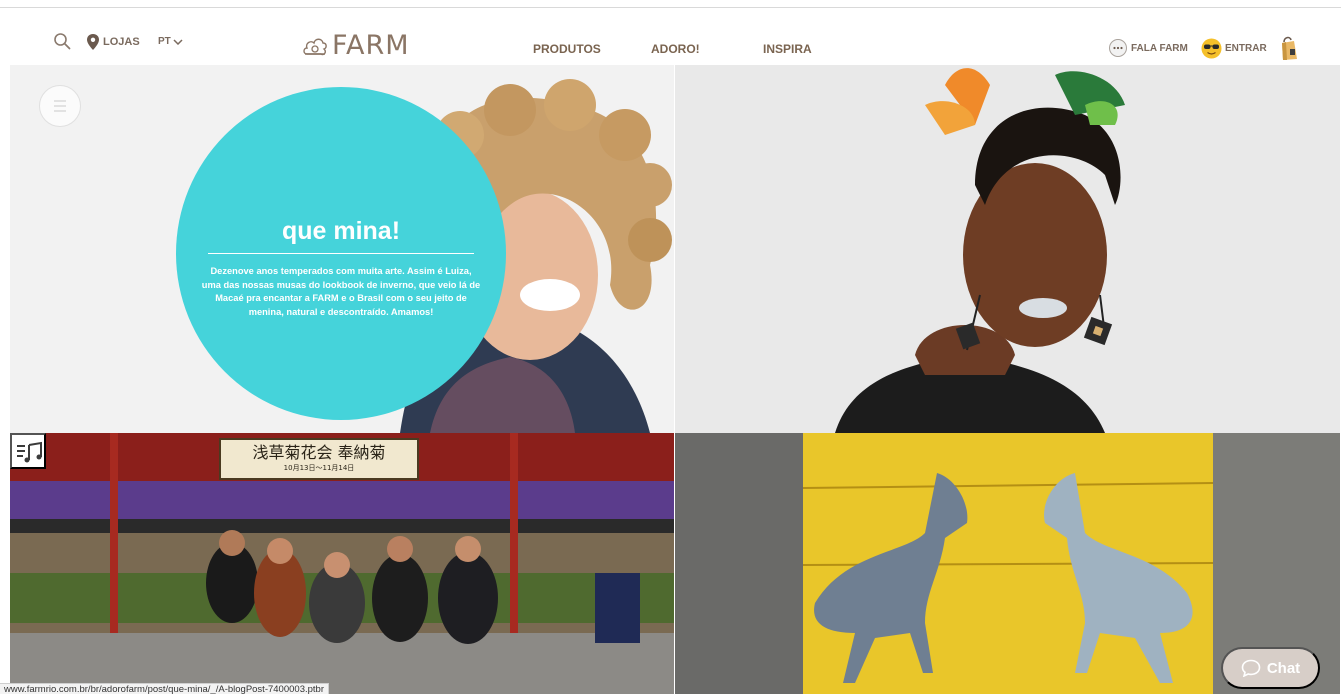 This screenshot has height=694, width=1341. What do you see at coordinates (121, 42) in the screenshot?
I see `stores-label: LOJAS` at bounding box center [121, 42].